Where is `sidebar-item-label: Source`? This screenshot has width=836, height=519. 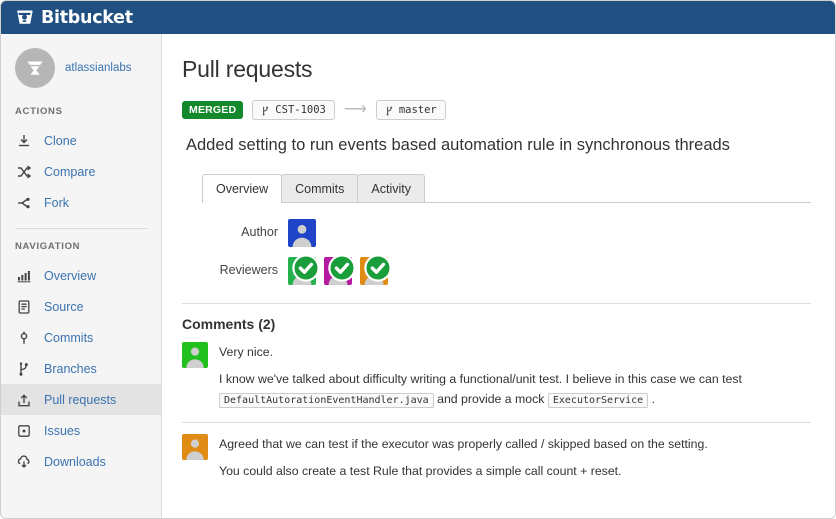
sidebar-item-label: Source is located at coordinates (64, 306).